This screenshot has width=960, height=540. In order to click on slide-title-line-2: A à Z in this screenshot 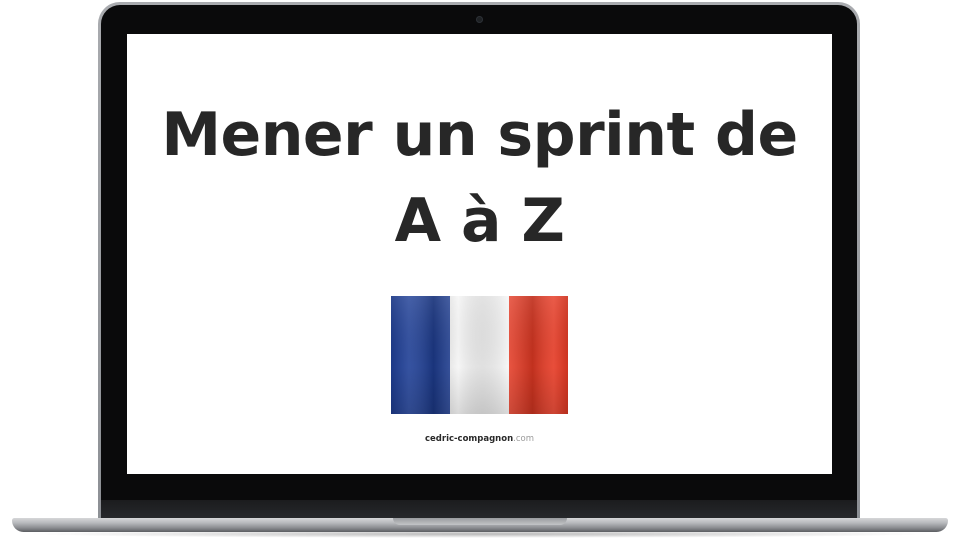, I will do `click(479, 221)`.